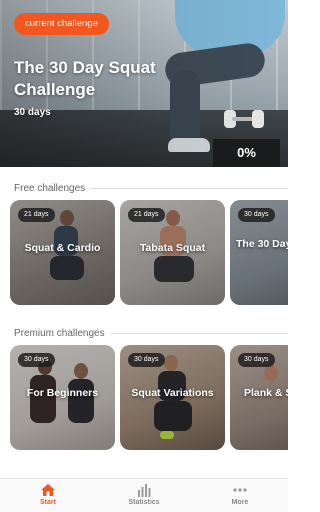  I want to click on hero-days: 30 days, so click(32, 112).